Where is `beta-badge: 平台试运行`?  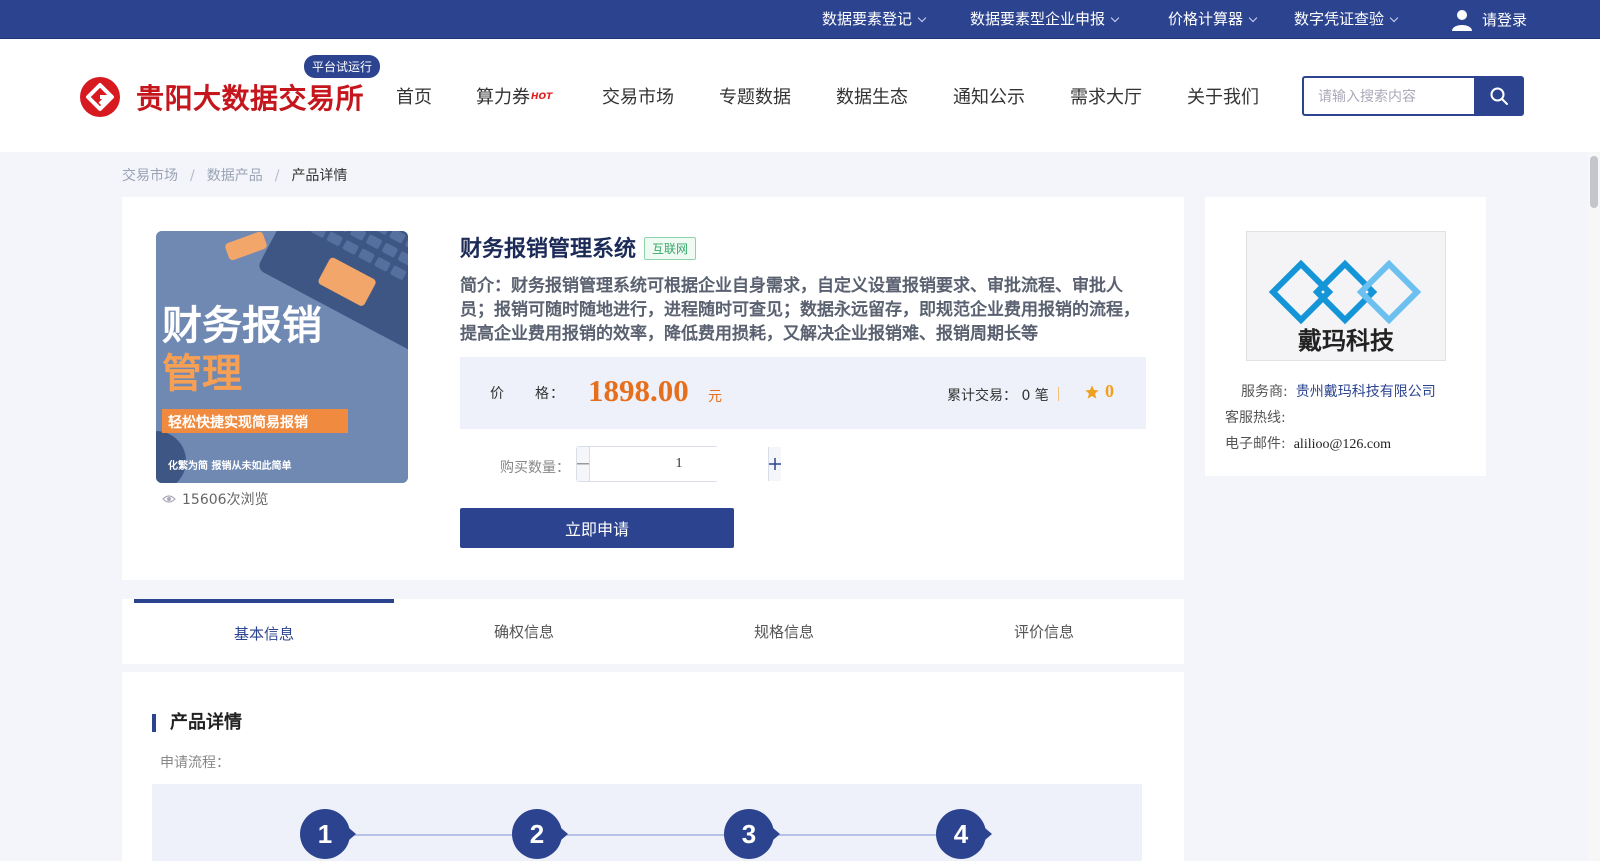 beta-badge: 平台试运行 is located at coordinates (342, 66).